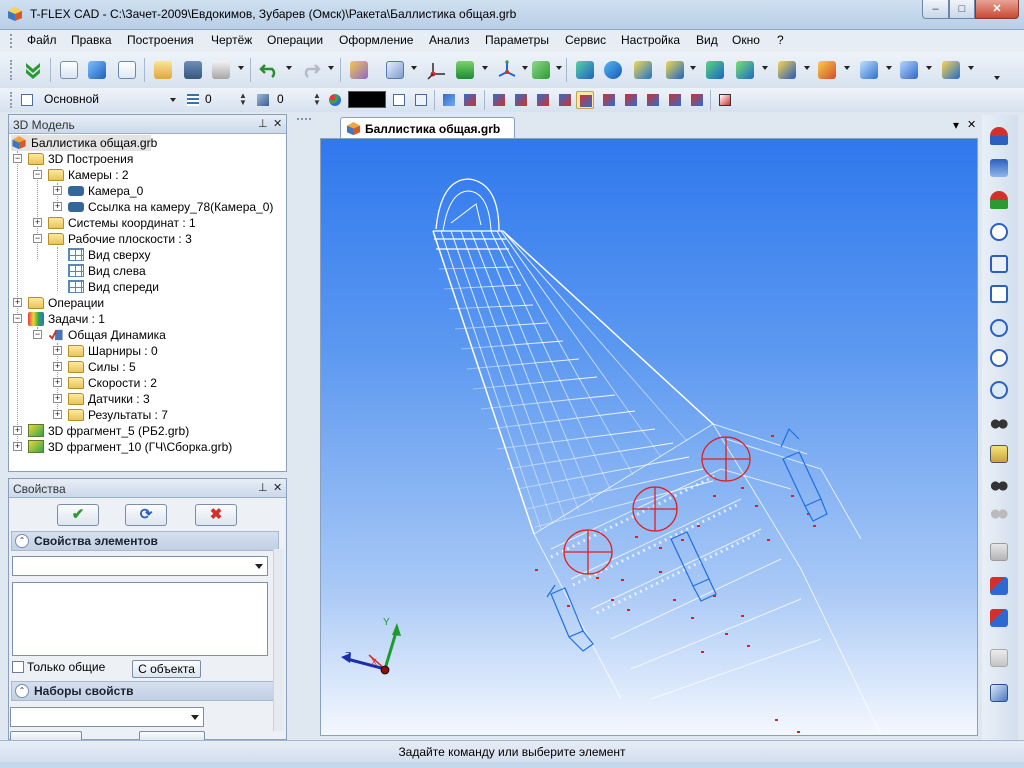 This screenshot has height=768, width=1024. What do you see at coordinates (693, 68) in the screenshot?
I see `sweep-dropdown-arrow` at bounding box center [693, 68].